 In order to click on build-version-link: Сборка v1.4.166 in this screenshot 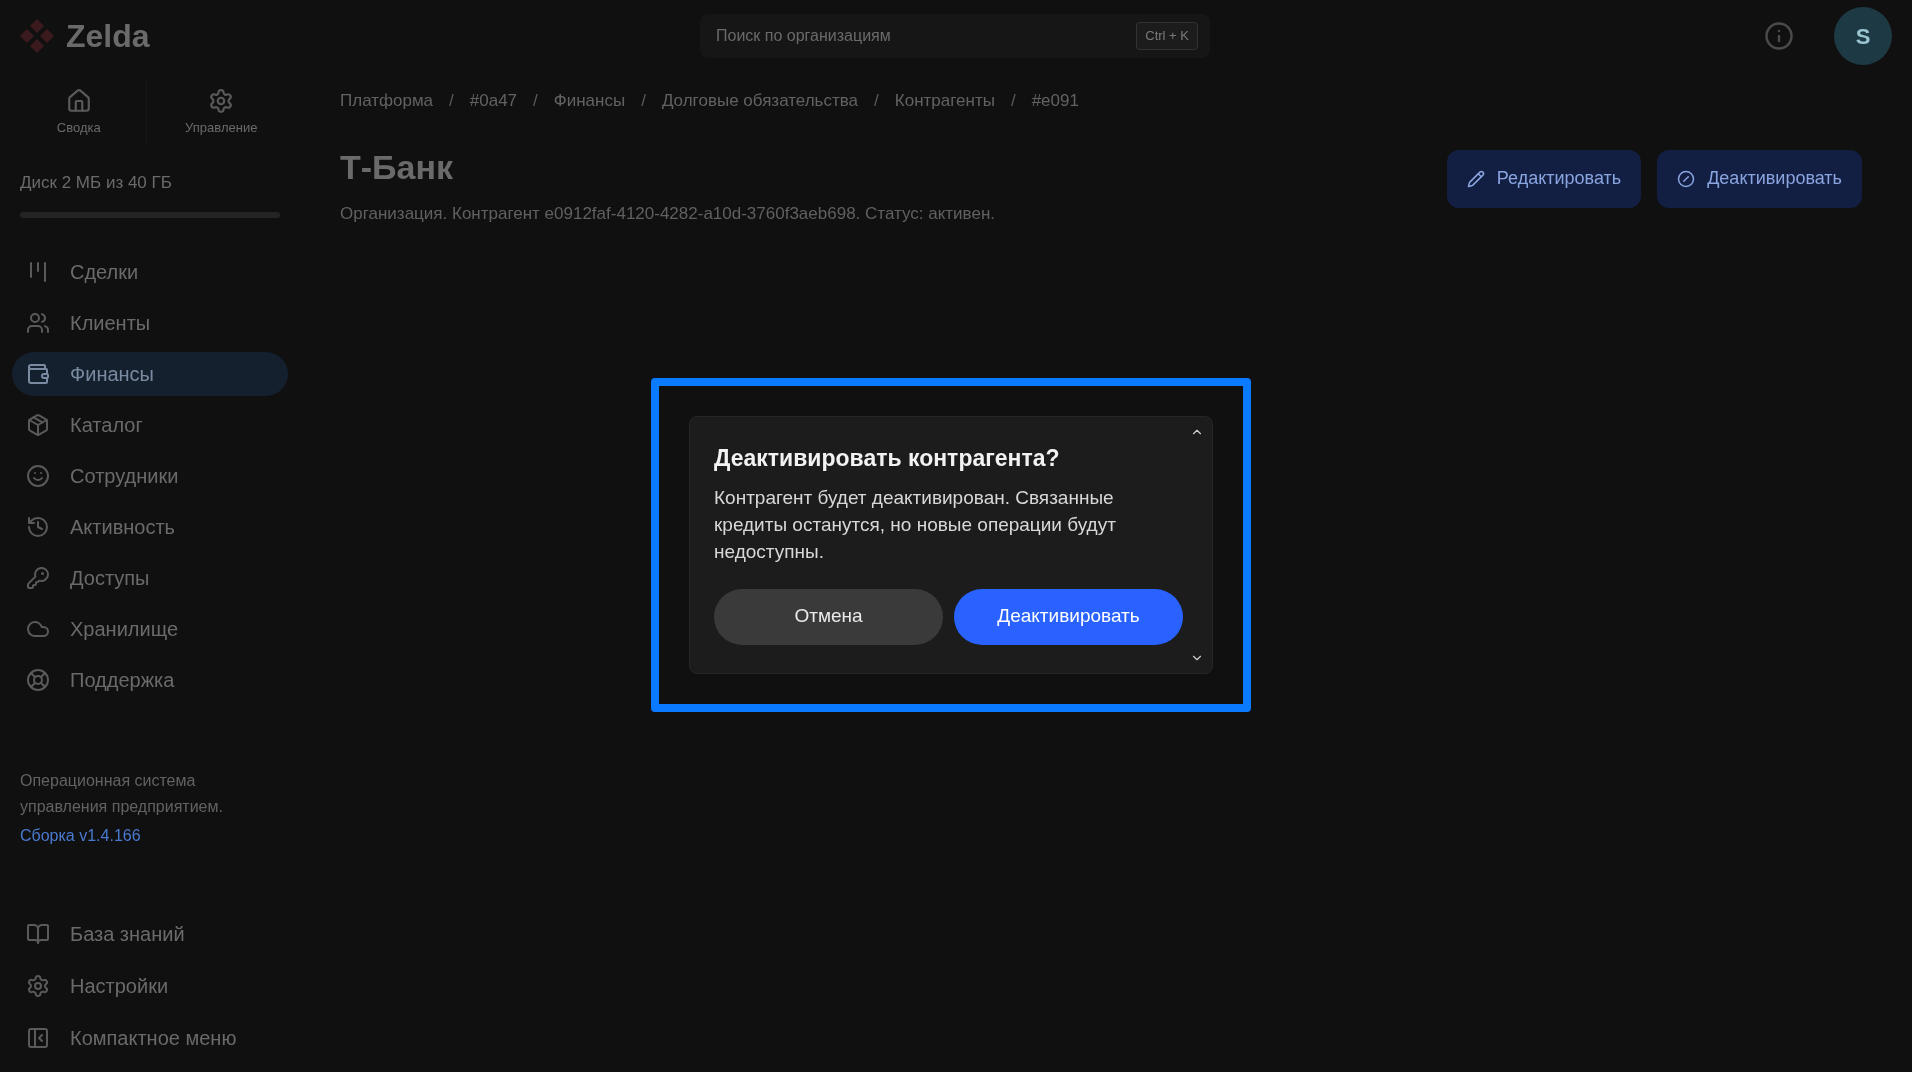, I will do `click(150, 835)`.